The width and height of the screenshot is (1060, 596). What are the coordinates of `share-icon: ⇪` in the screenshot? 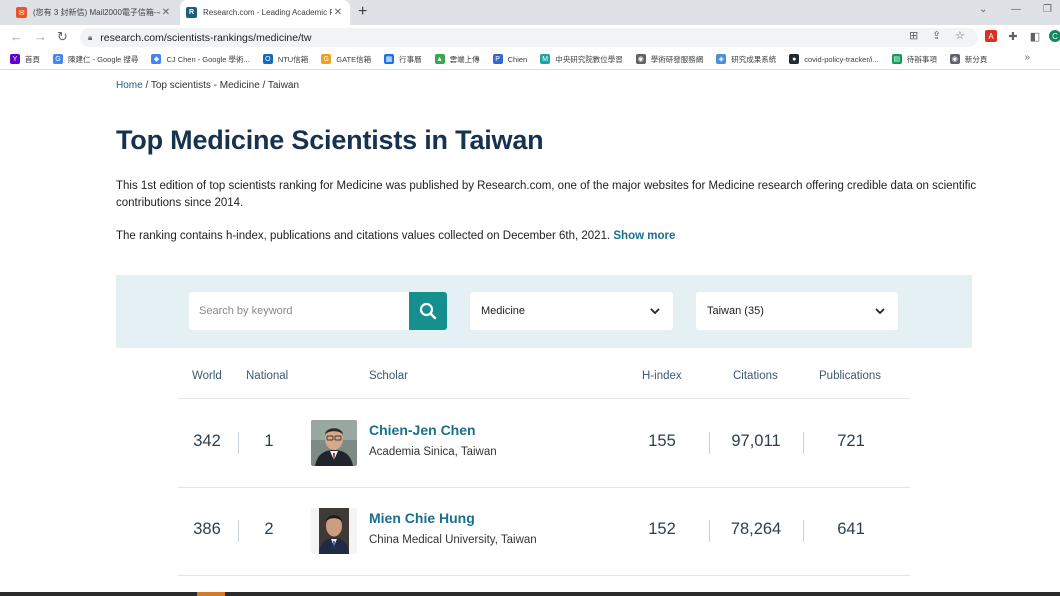 It's located at (936, 35).